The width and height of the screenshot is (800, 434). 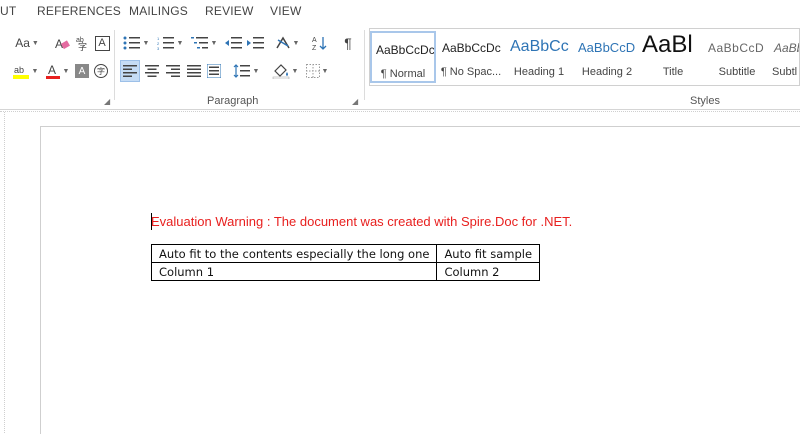 I want to click on eraser-icon: A, so click(x=62, y=44).